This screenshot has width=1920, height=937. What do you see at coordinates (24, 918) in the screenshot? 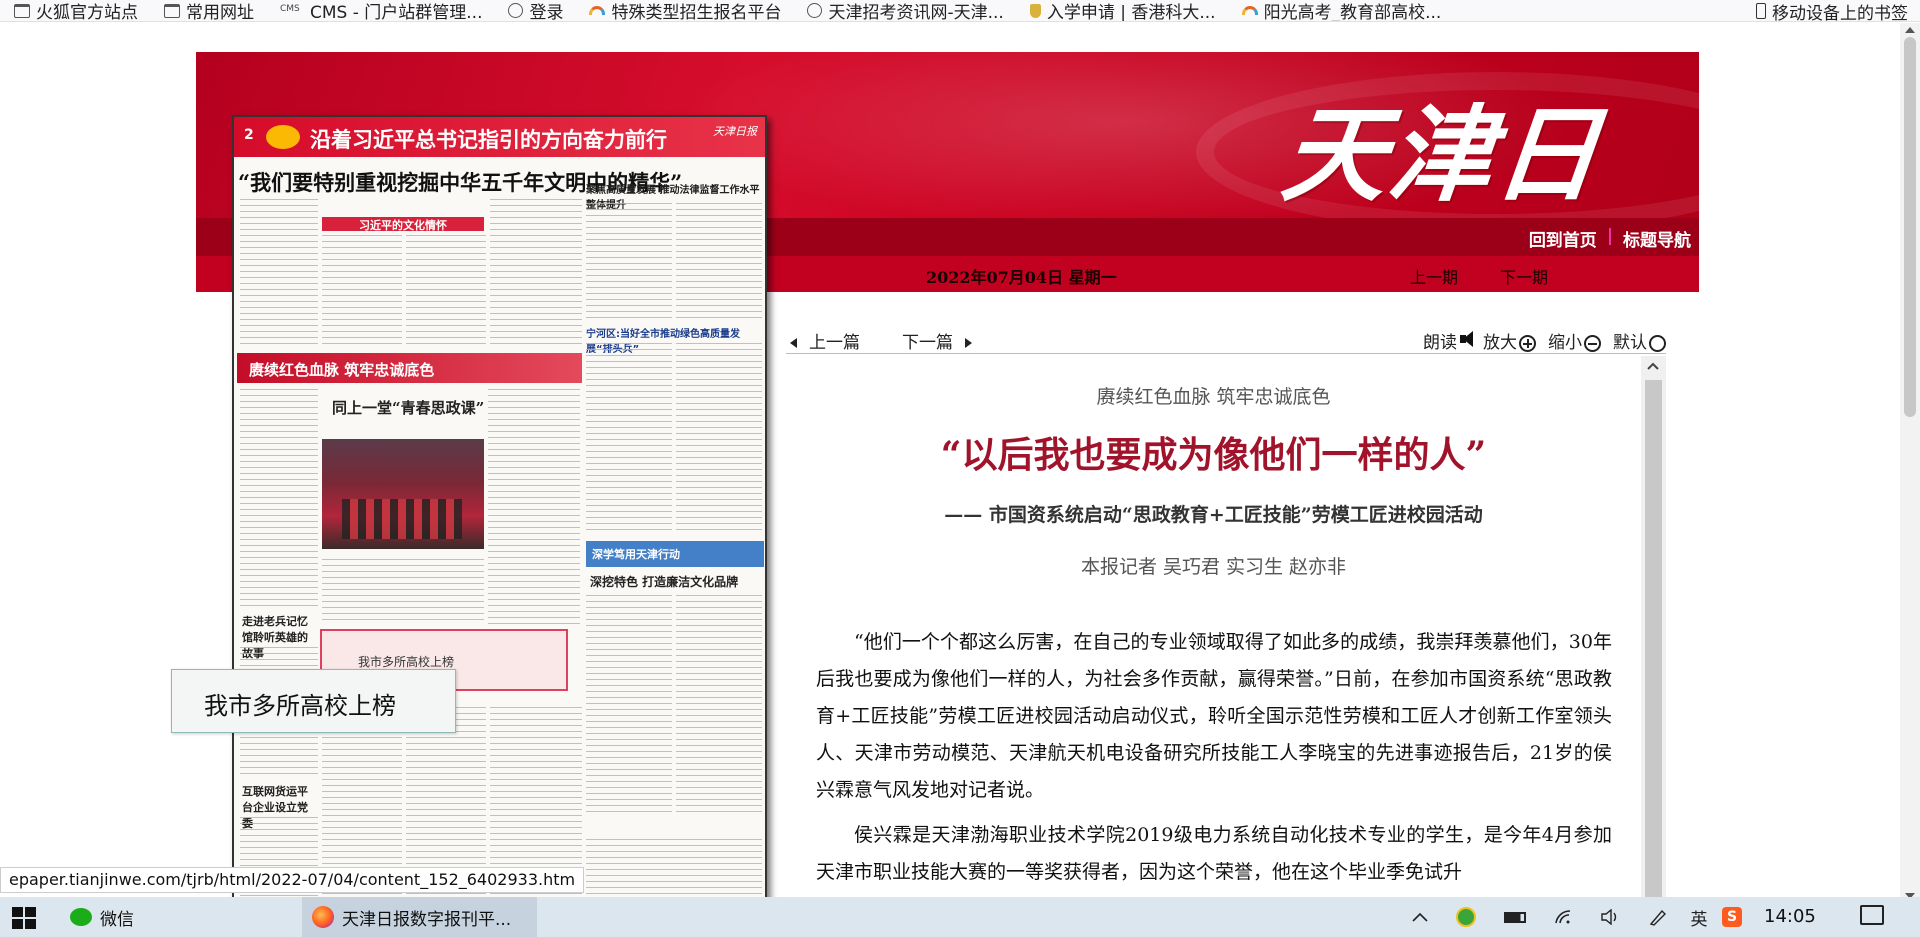
I see `windows-start-icon` at bounding box center [24, 918].